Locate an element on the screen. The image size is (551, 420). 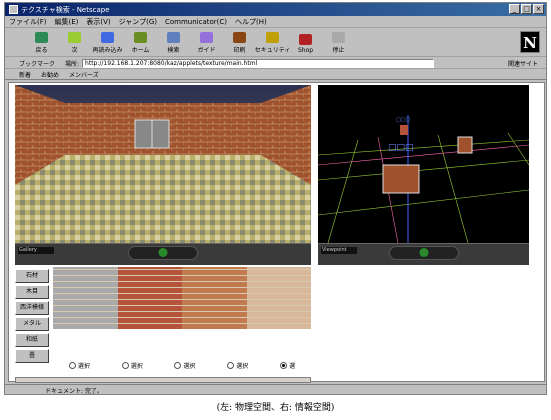
material-tab: 畳 is located at coordinates (32, 356).